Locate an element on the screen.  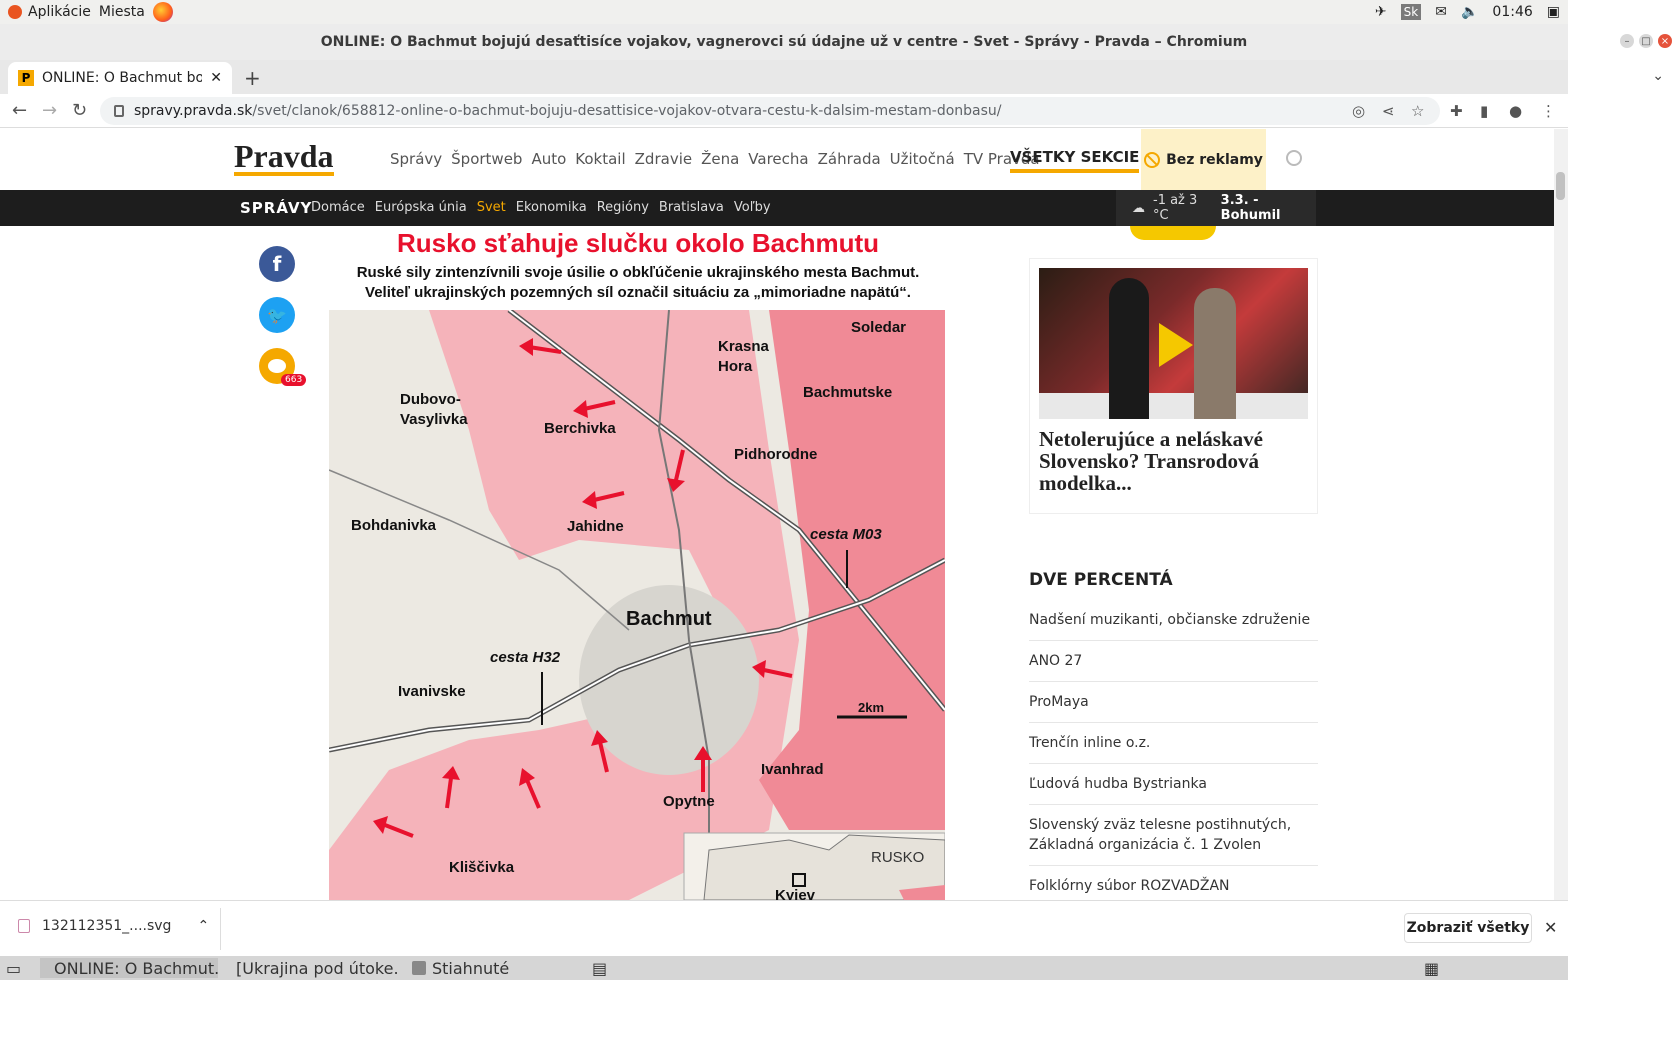
taskbar-item-downloads: Stiahnuté is located at coordinates (493, 968).